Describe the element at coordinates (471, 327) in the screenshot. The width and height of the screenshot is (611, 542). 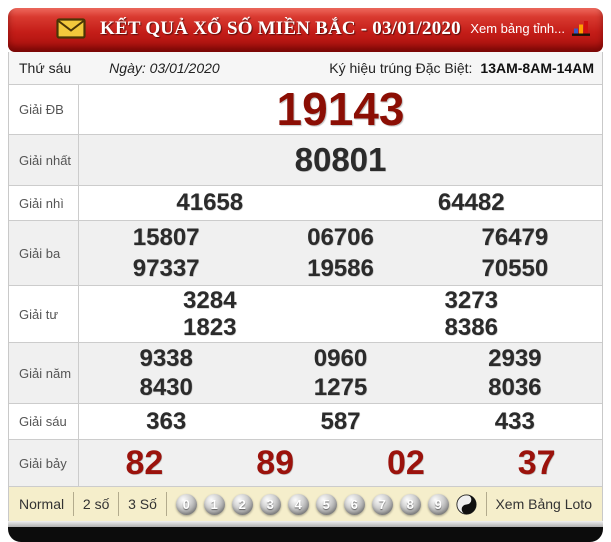
I see `prize-number: 8386` at that location.